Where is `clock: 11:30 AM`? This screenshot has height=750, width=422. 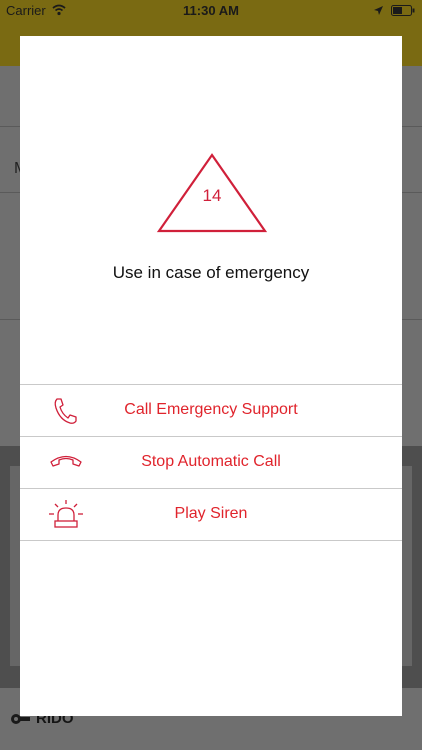
clock: 11:30 AM is located at coordinates (211, 10).